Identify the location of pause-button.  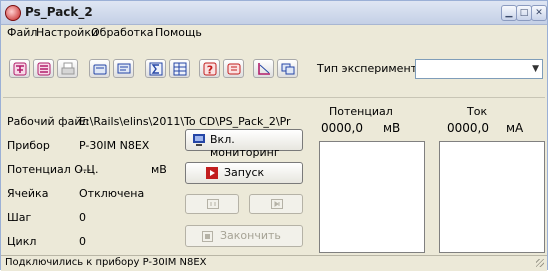
(212, 204).